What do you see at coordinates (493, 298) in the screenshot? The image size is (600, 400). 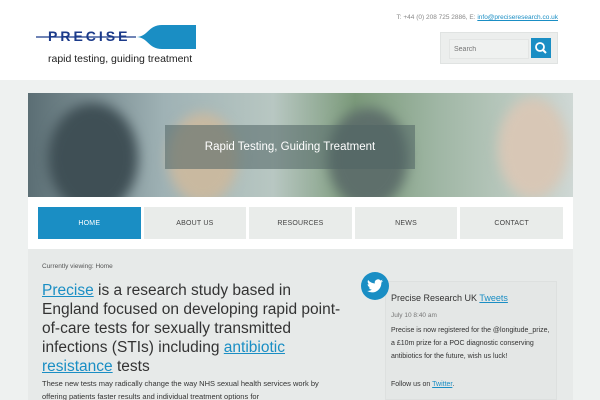 I see `tweets-link: Tweets` at bounding box center [493, 298].